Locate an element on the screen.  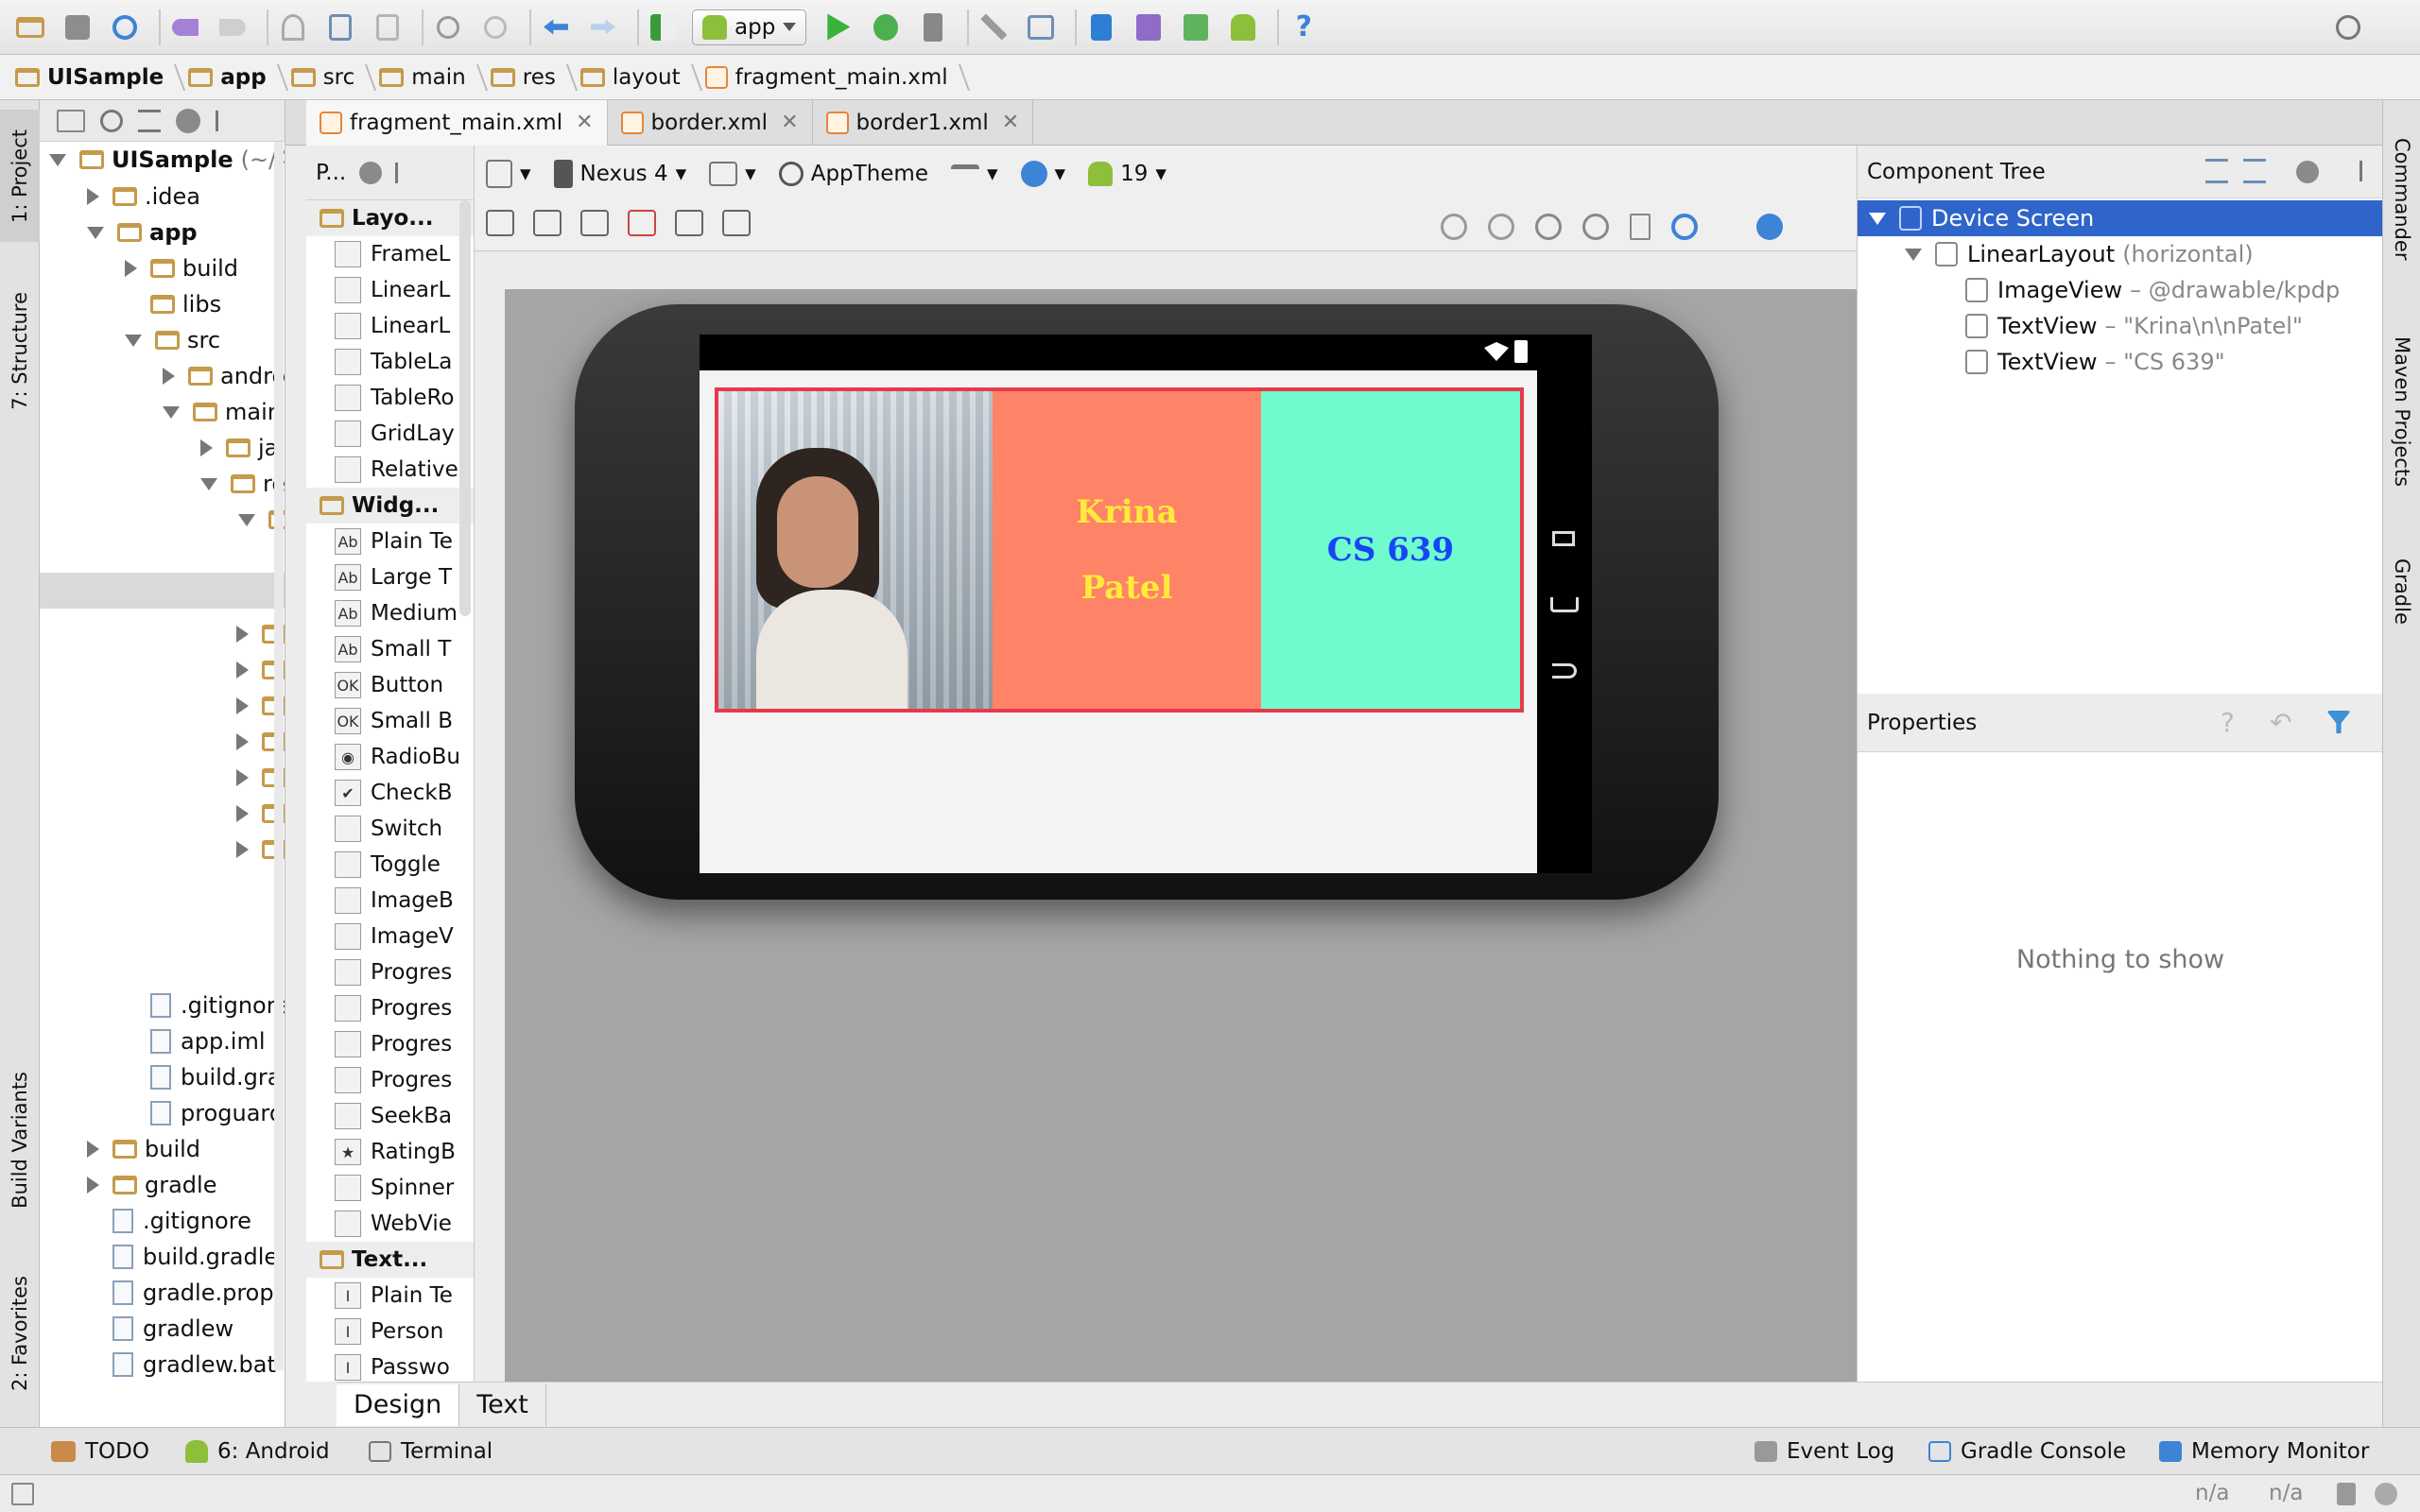
tree-item: src is located at coordinates (162, 340).